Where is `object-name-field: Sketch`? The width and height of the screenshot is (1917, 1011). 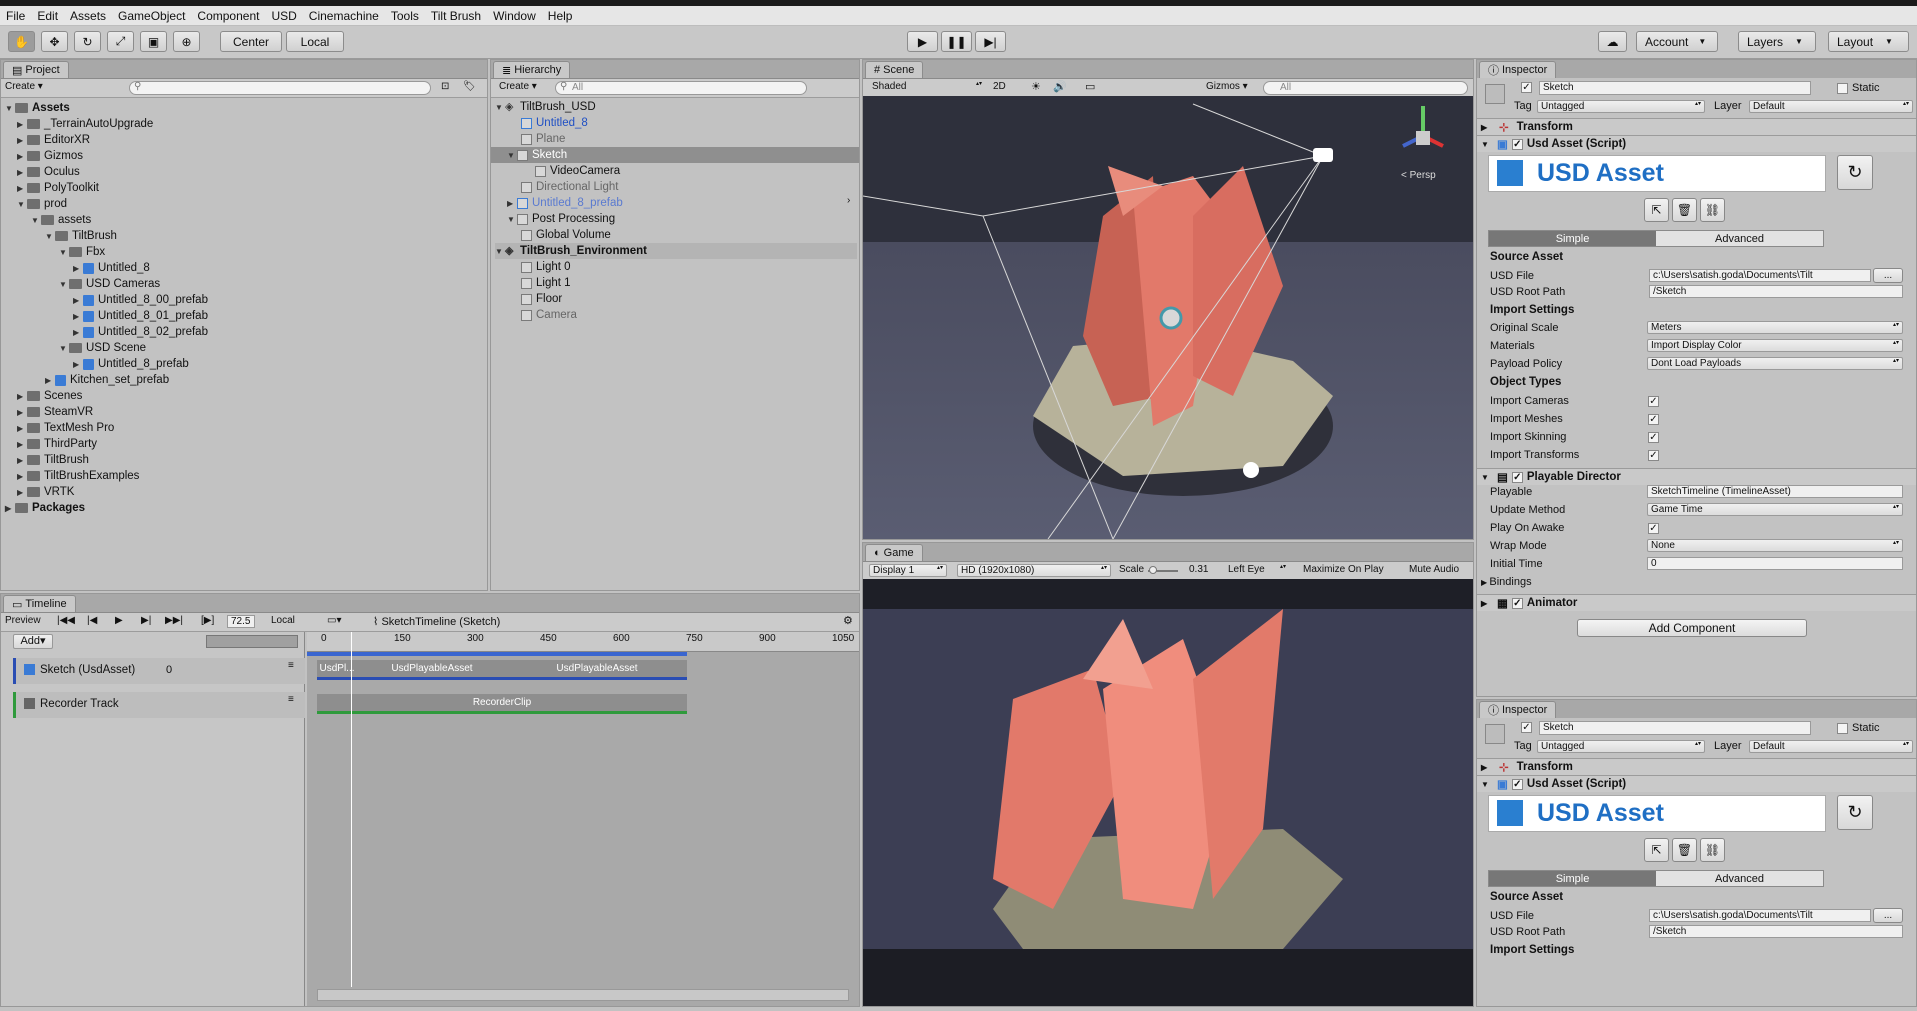
object-name-field: Sketch is located at coordinates (1675, 728).